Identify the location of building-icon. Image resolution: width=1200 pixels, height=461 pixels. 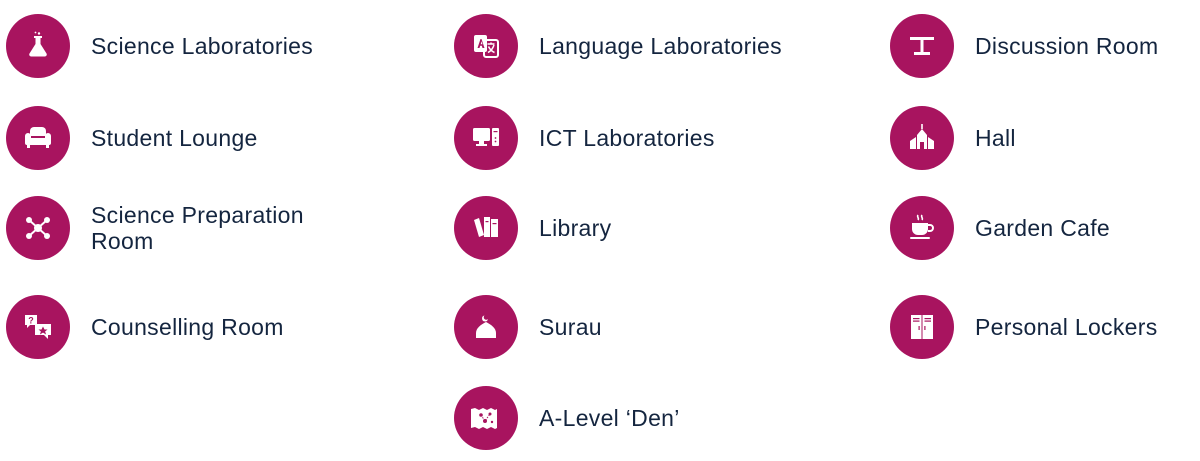
(922, 138).